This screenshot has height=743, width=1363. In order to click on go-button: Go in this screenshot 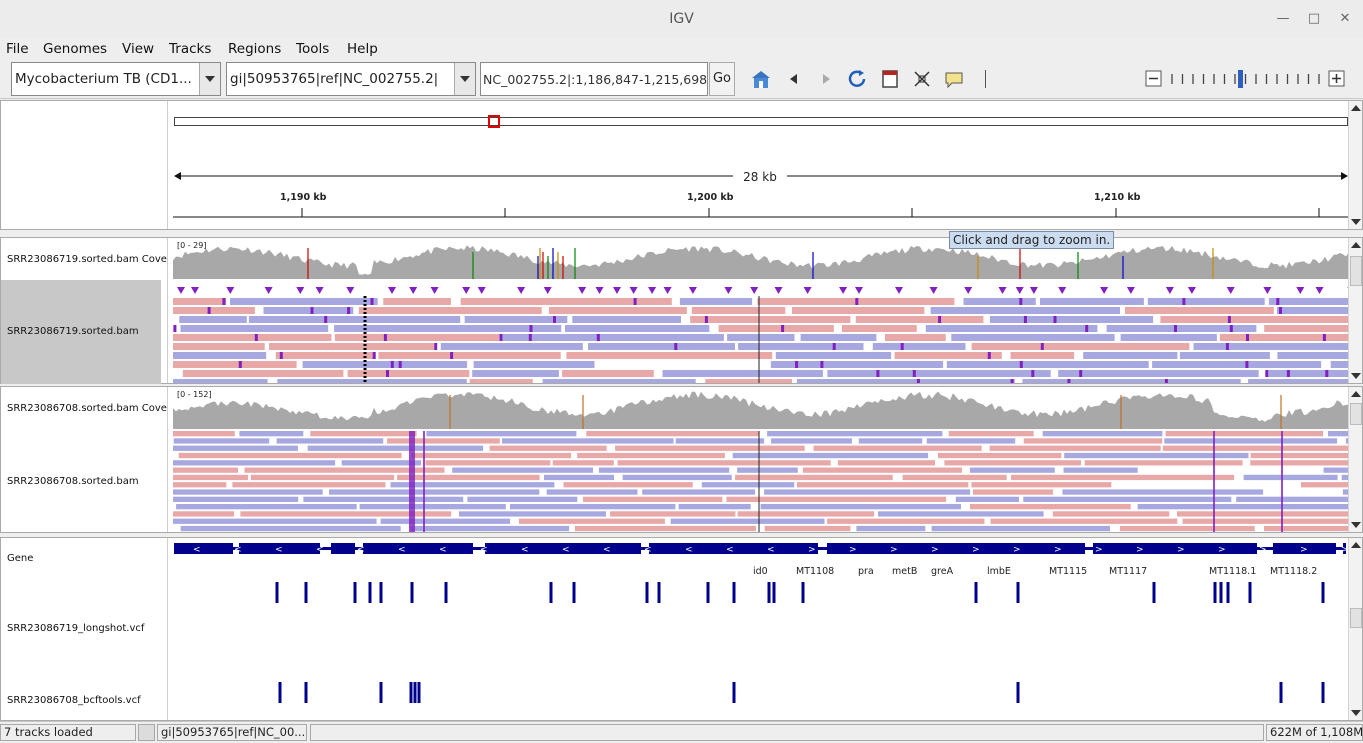, I will do `click(722, 79)`.